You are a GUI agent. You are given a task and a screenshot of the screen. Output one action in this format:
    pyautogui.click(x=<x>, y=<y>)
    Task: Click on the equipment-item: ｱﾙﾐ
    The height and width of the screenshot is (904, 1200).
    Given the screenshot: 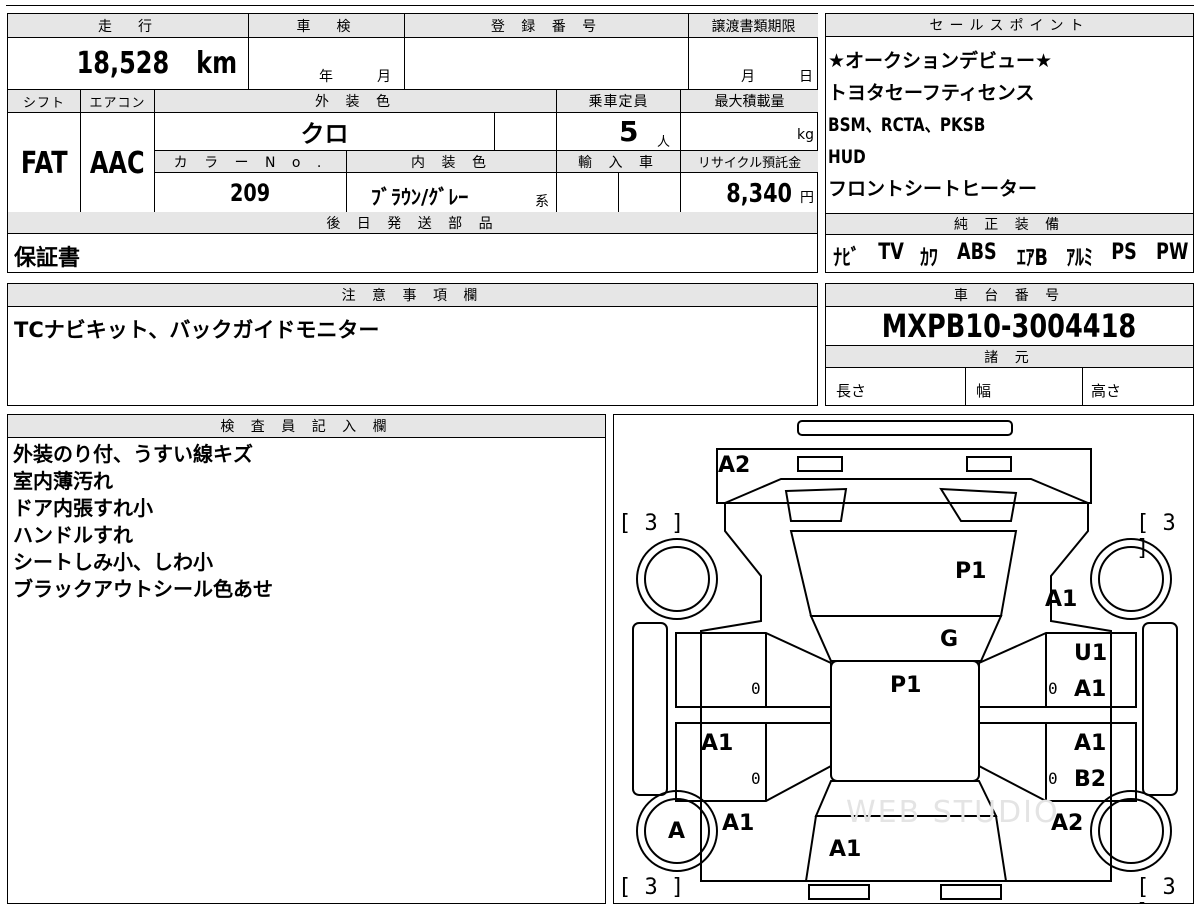 What is the action you would take?
    pyautogui.click(x=1080, y=258)
    